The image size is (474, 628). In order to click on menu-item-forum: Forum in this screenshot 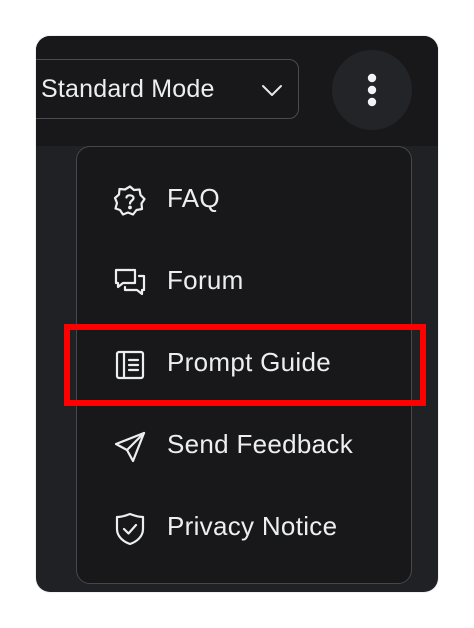, I will do `click(243, 279)`.